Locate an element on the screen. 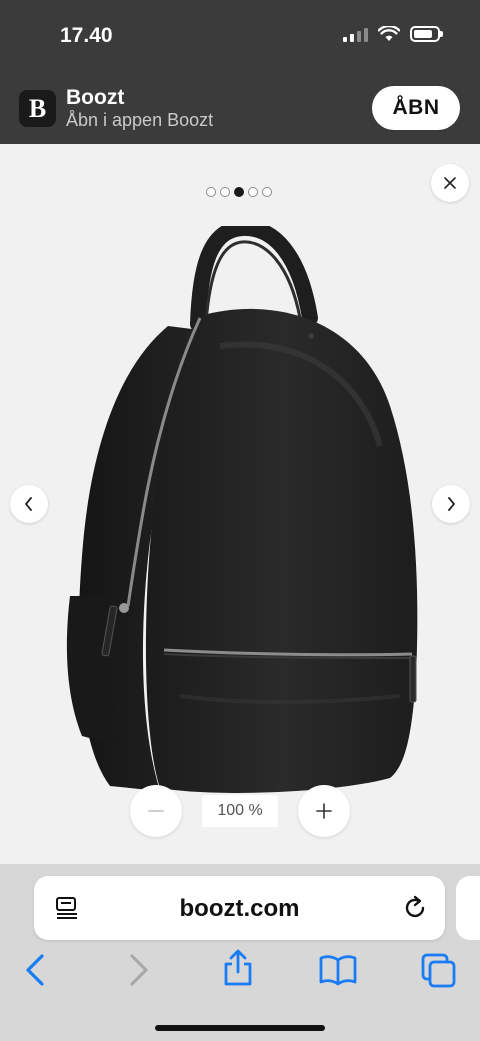 Image resolution: width=480 pixels, height=1041 pixels. url-text: boozt.com is located at coordinates (239, 909).